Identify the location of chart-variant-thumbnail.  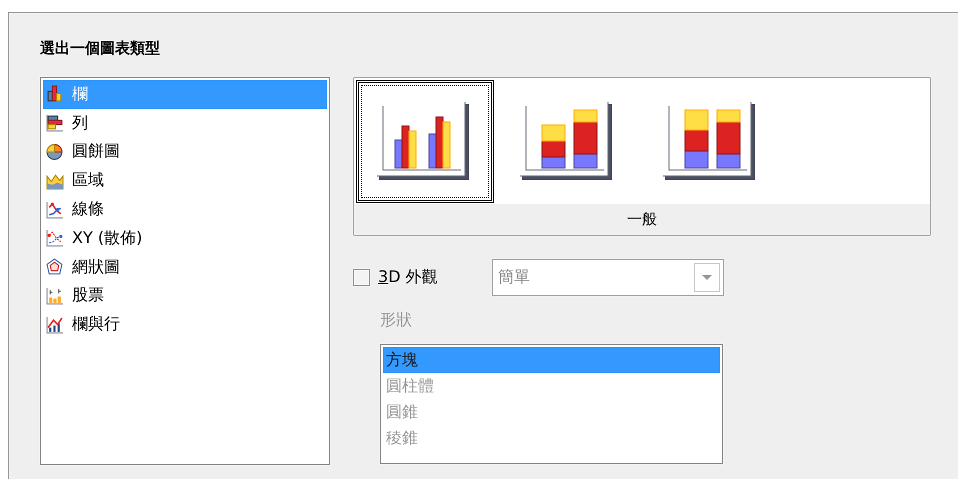
(425, 141).